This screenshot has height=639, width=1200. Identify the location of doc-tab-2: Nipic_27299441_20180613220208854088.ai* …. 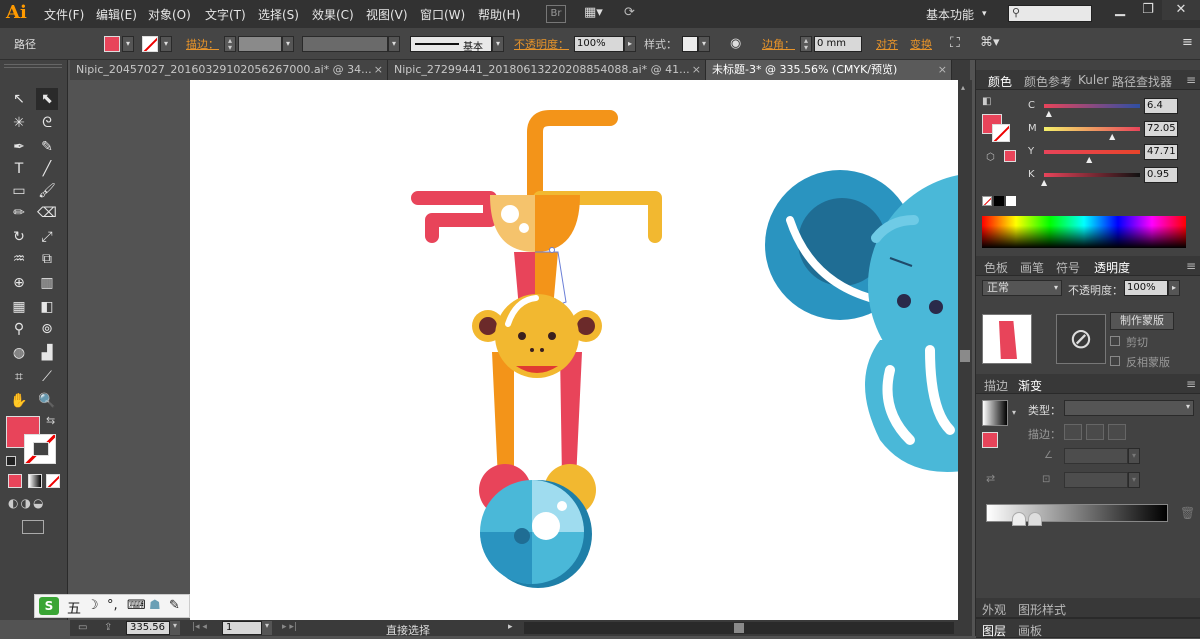
(547, 70).